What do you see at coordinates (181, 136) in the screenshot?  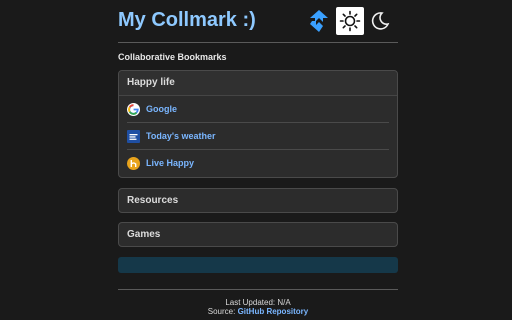 I see `bookmark-label: Today's weather` at bounding box center [181, 136].